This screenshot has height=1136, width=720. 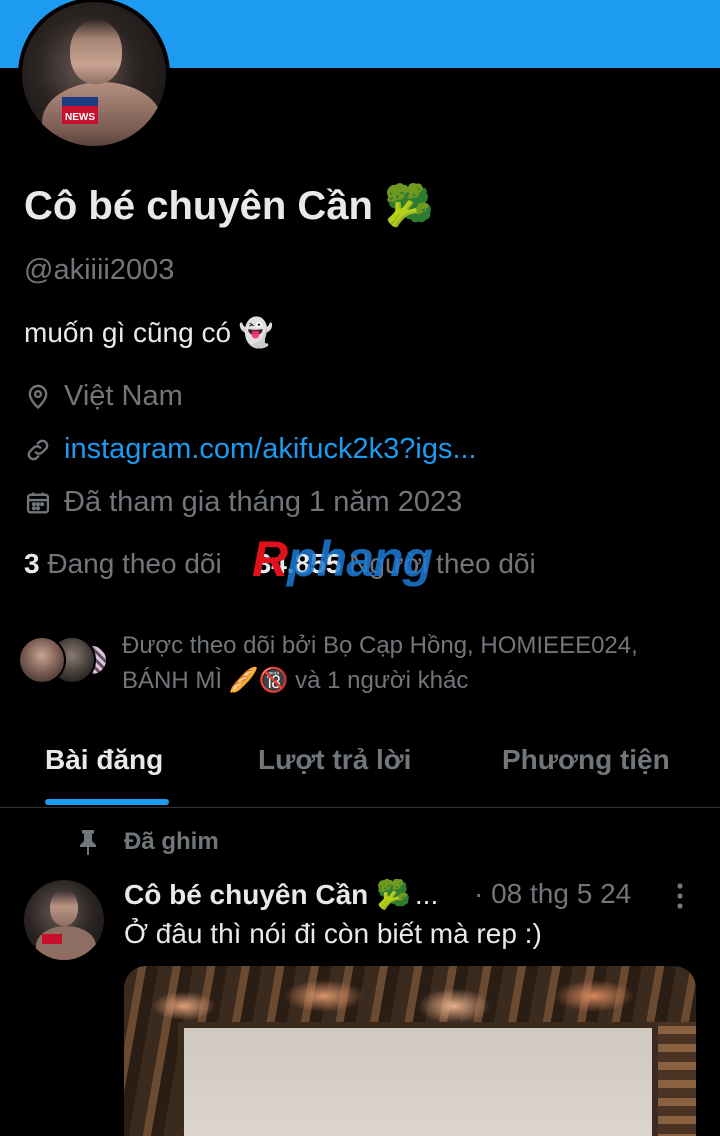 I want to click on tab-media: Phương tiện, so click(x=586, y=760).